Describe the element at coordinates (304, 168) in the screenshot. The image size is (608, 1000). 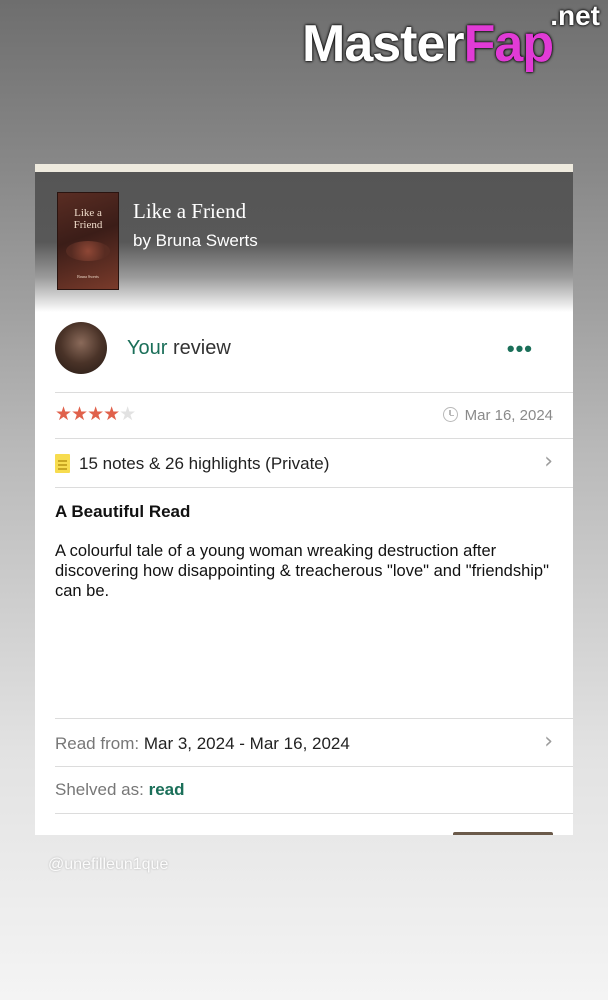
I see `card-top-border` at that location.